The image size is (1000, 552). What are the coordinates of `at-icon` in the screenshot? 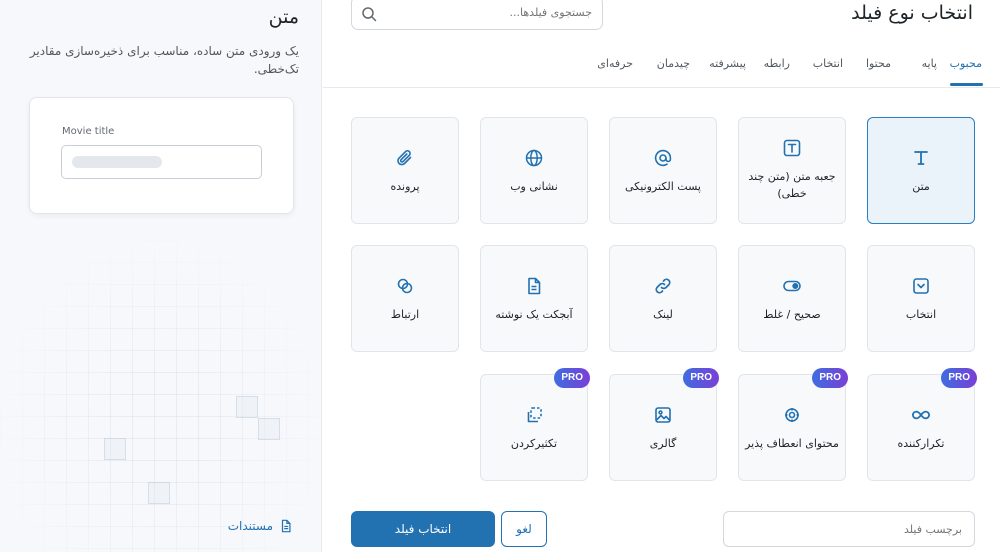 It's located at (663, 158).